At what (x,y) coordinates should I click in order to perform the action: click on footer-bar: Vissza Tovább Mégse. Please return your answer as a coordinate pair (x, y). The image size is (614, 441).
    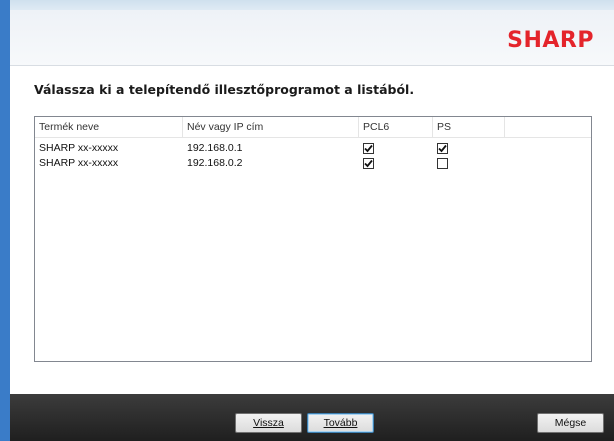
    Looking at the image, I should click on (312, 417).